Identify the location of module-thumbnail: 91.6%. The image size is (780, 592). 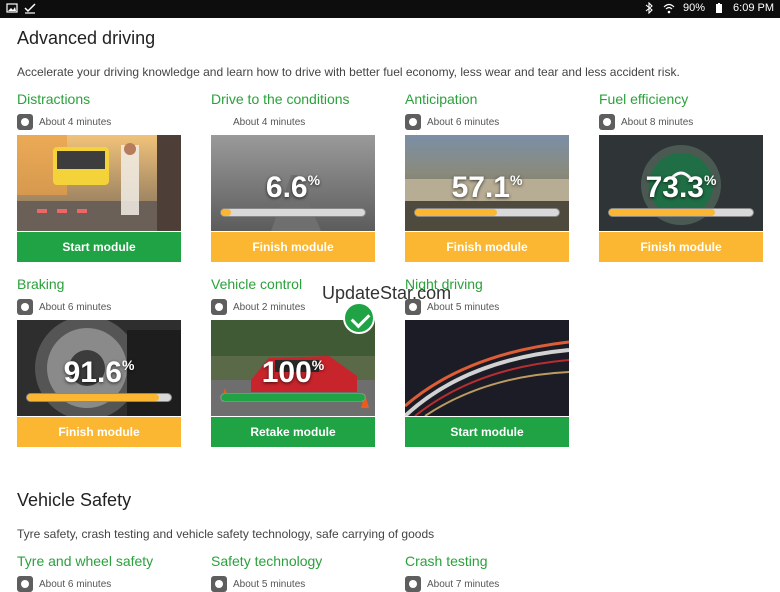
(99, 368).